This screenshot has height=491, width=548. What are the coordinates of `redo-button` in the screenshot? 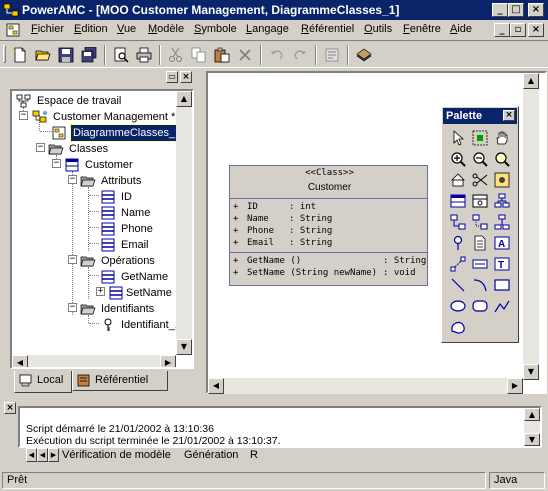 It's located at (300, 55).